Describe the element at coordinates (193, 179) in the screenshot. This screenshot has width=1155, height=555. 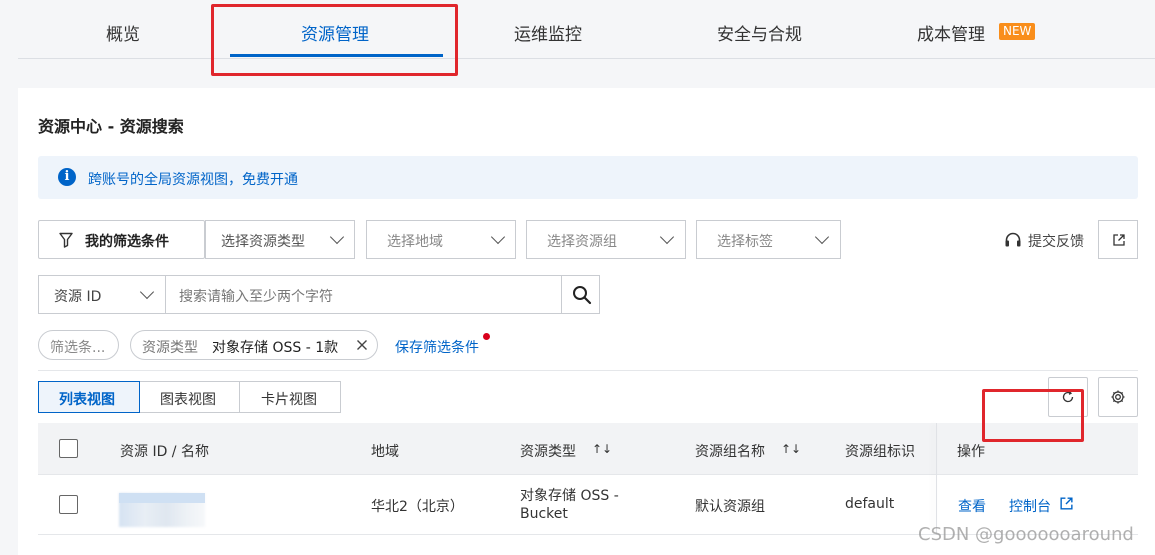
I see `notice-link: 跨账号的全局资源视图，免费开通` at that location.